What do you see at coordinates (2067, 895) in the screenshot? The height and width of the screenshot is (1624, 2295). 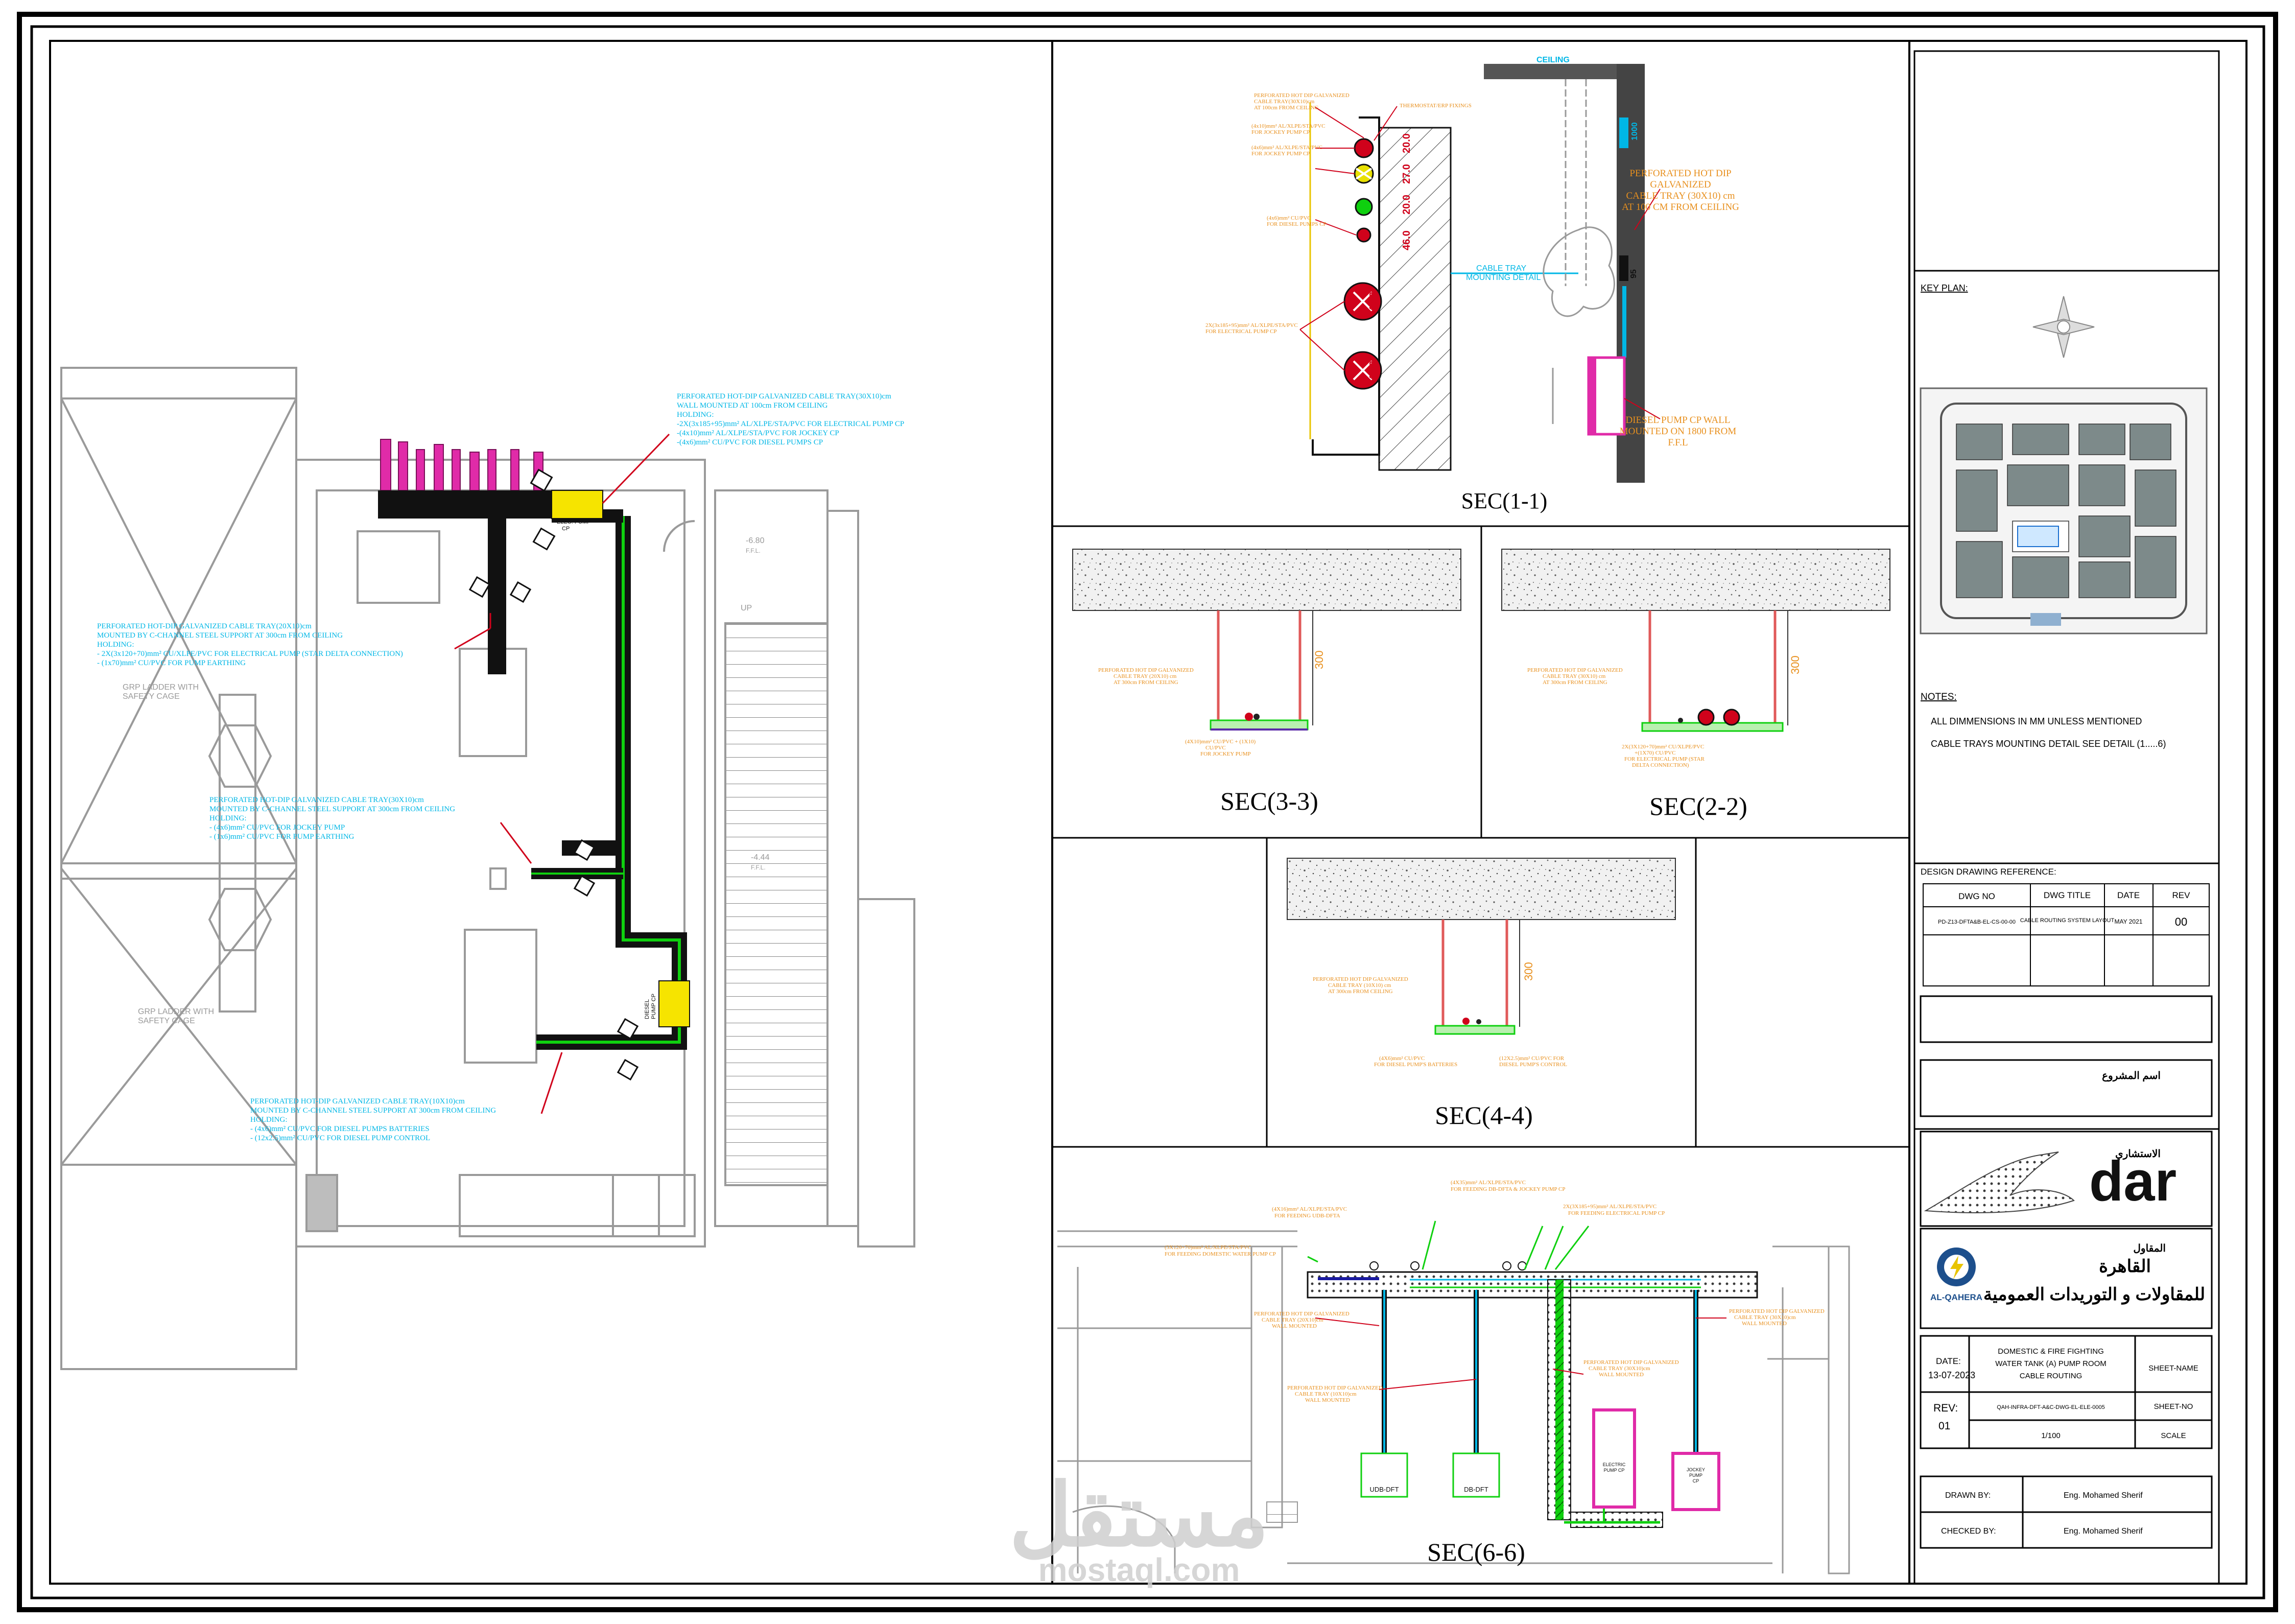 I see `ref-header-title: DWG TITLE` at bounding box center [2067, 895].